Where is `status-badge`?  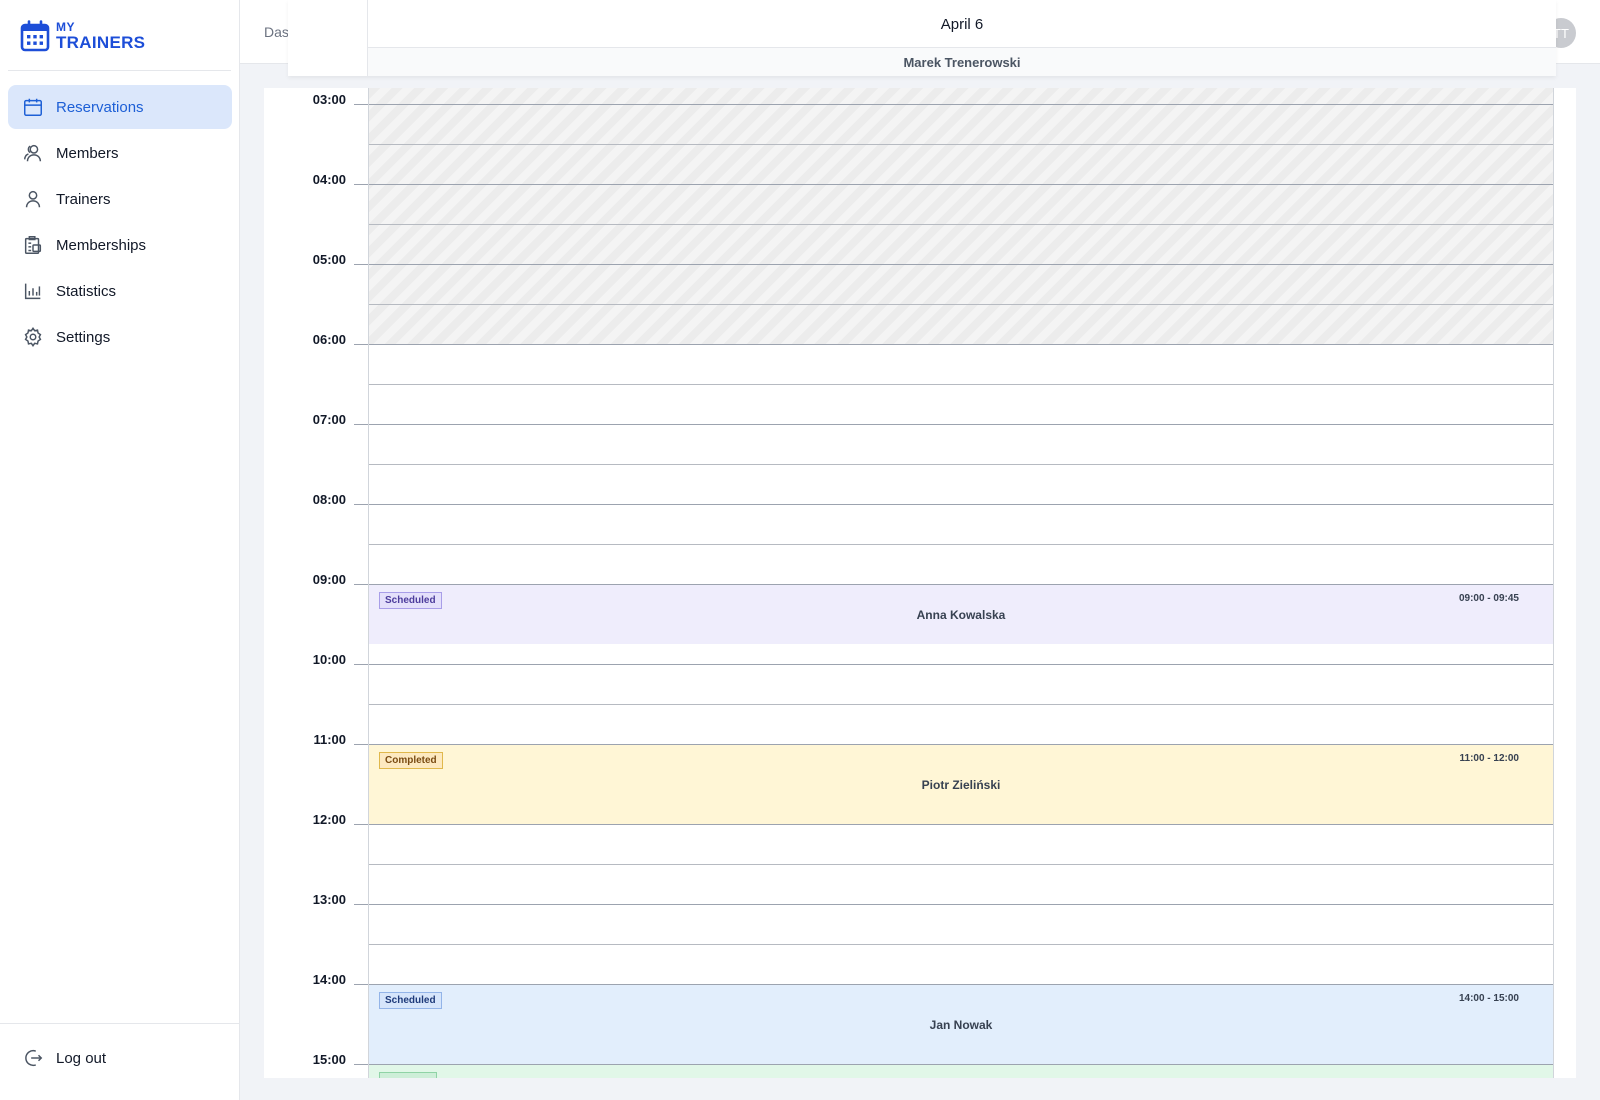
status-badge is located at coordinates (408, 1075).